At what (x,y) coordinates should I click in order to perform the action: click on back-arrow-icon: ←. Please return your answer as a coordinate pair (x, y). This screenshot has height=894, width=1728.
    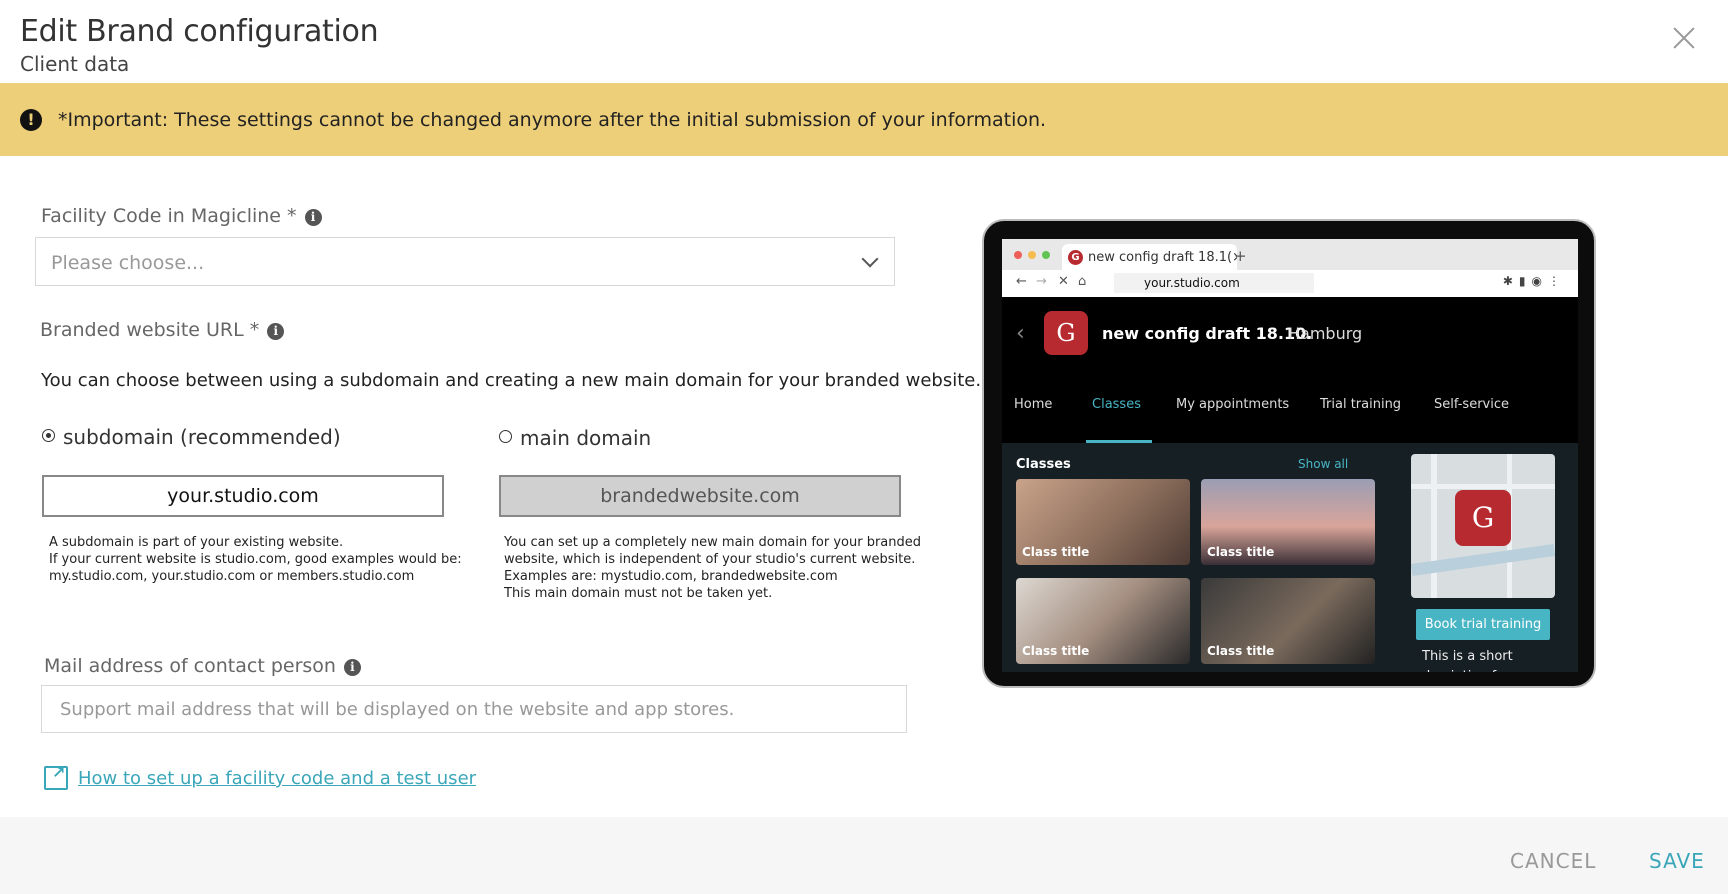
    Looking at the image, I should click on (1021, 281).